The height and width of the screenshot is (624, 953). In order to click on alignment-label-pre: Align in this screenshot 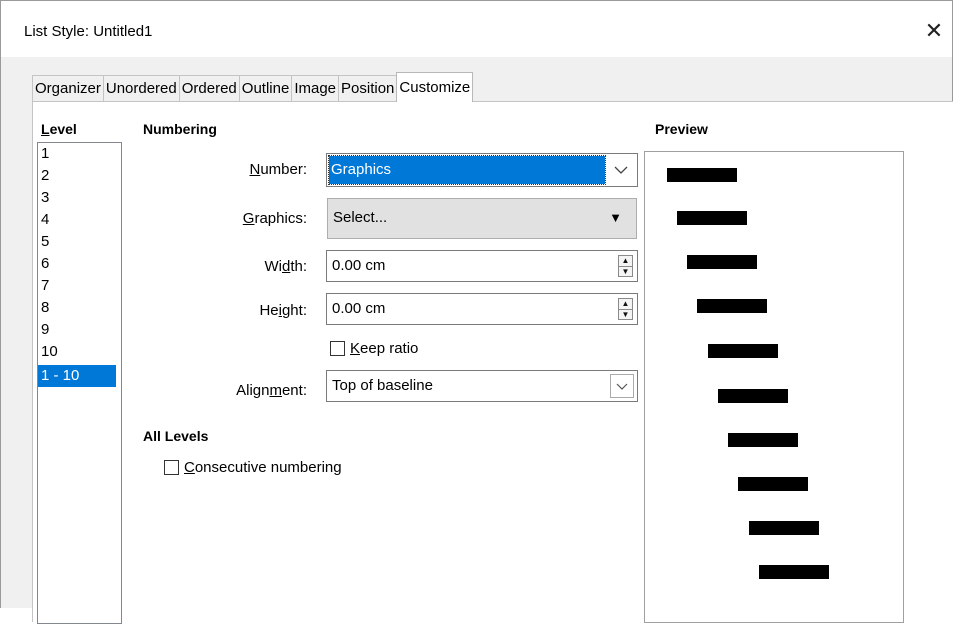, I will do `click(253, 390)`.